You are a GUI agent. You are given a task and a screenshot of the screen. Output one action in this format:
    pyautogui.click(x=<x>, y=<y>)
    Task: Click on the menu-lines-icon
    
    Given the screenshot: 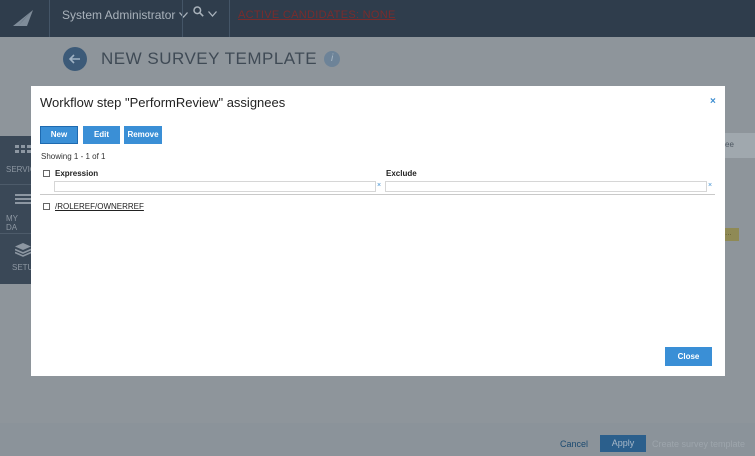 What is the action you would take?
    pyautogui.click(x=23, y=199)
    